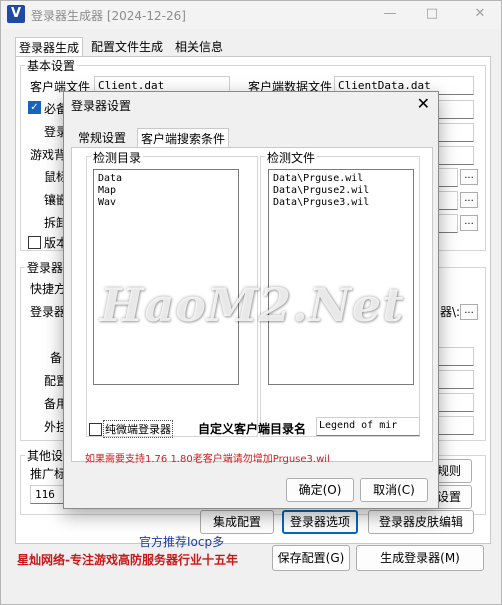 The height and width of the screenshot is (605, 502). What do you see at coordinates (183, 138) in the screenshot?
I see `tab-search-conditions: 客户端搜索条件` at bounding box center [183, 138].